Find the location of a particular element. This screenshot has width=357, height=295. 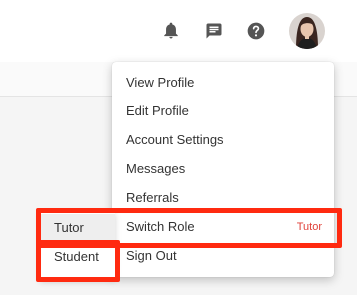

menu-item-messages: Messages is located at coordinates (223, 169).